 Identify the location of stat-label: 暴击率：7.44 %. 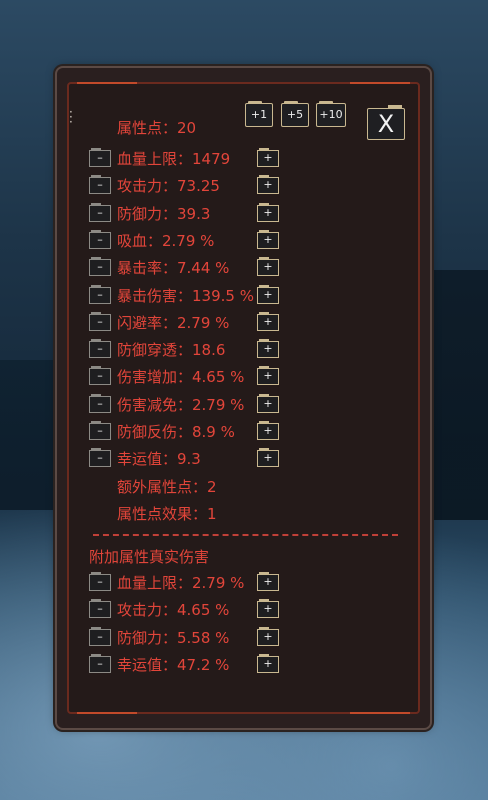
(173, 268).